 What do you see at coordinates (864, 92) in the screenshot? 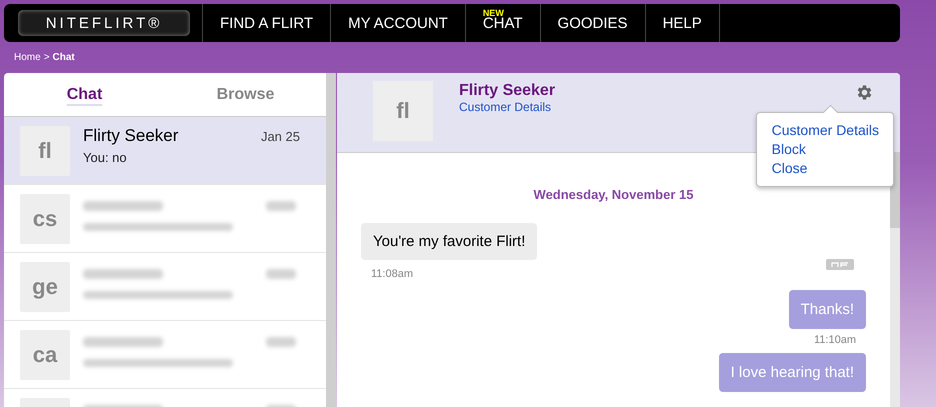
I see `settings-icon` at bounding box center [864, 92].